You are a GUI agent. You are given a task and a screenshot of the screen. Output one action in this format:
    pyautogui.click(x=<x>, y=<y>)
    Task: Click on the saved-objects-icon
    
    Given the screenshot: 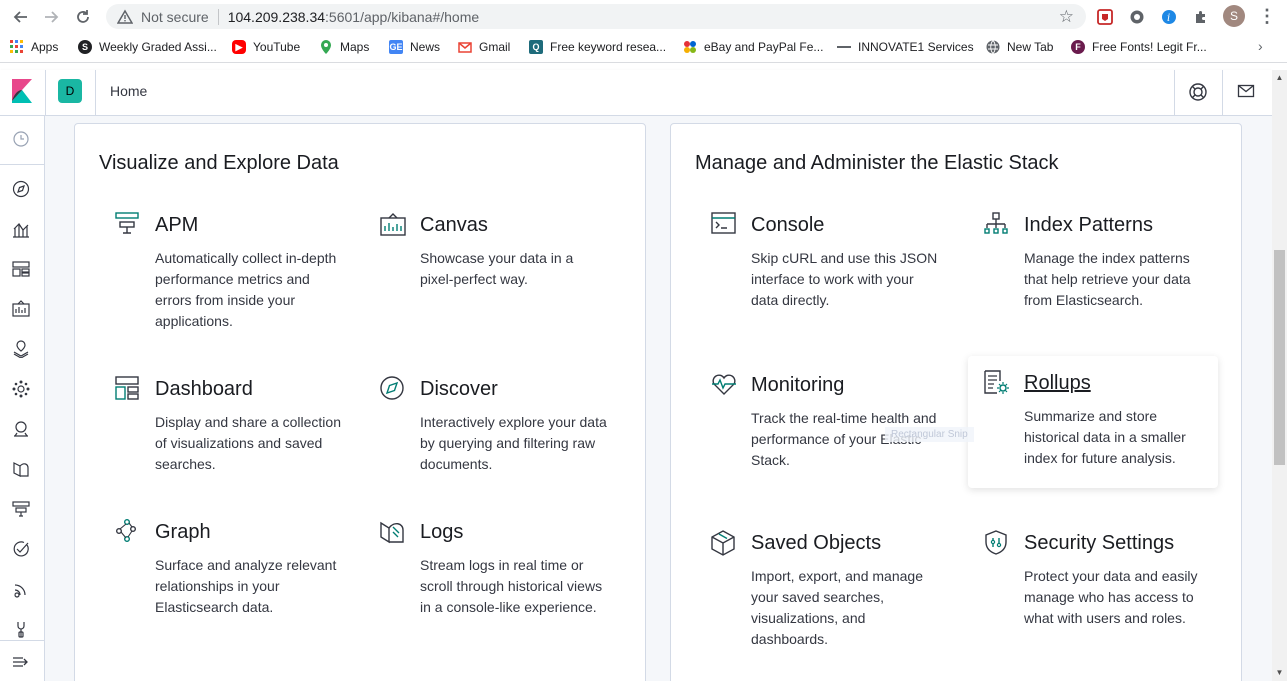 What is the action you would take?
    pyautogui.click(x=724, y=543)
    